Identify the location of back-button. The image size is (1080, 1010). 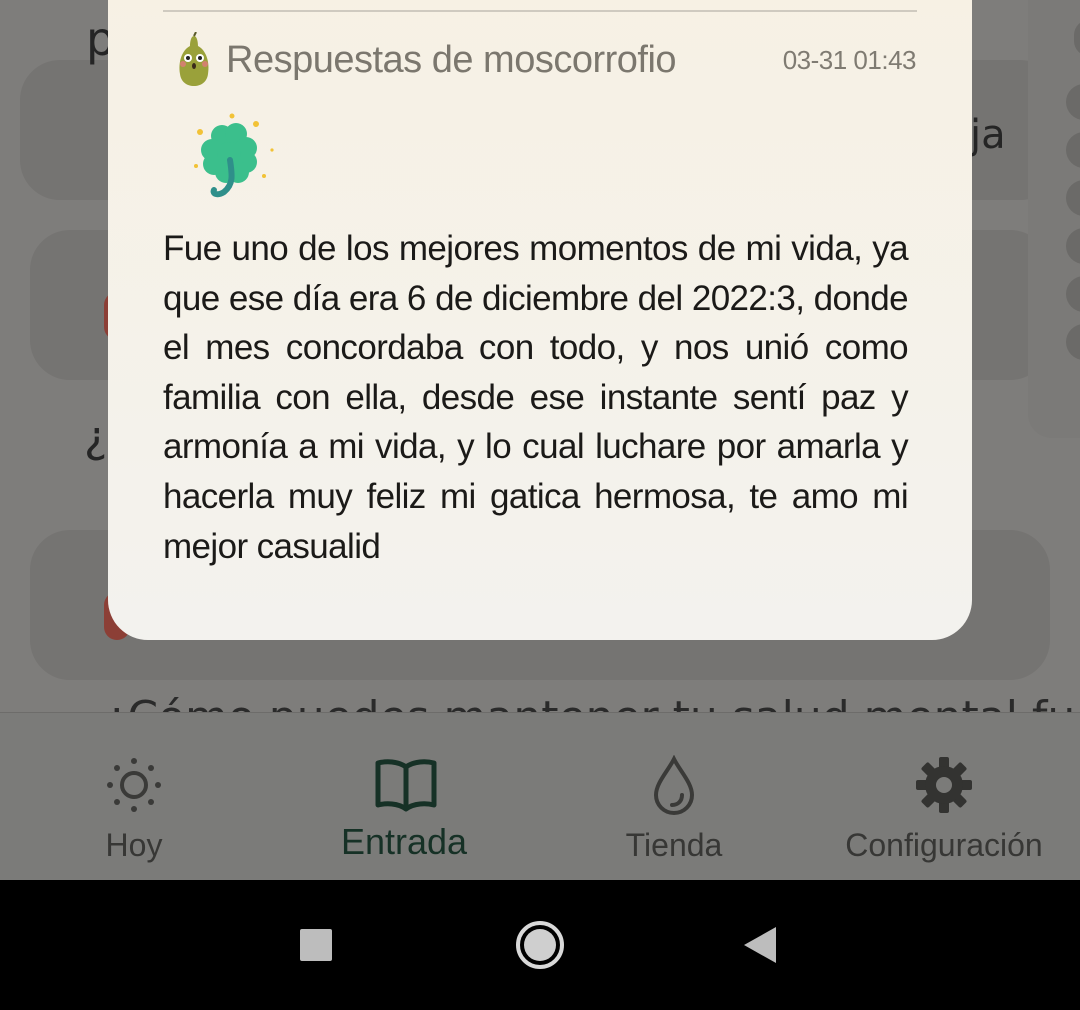
(760, 947).